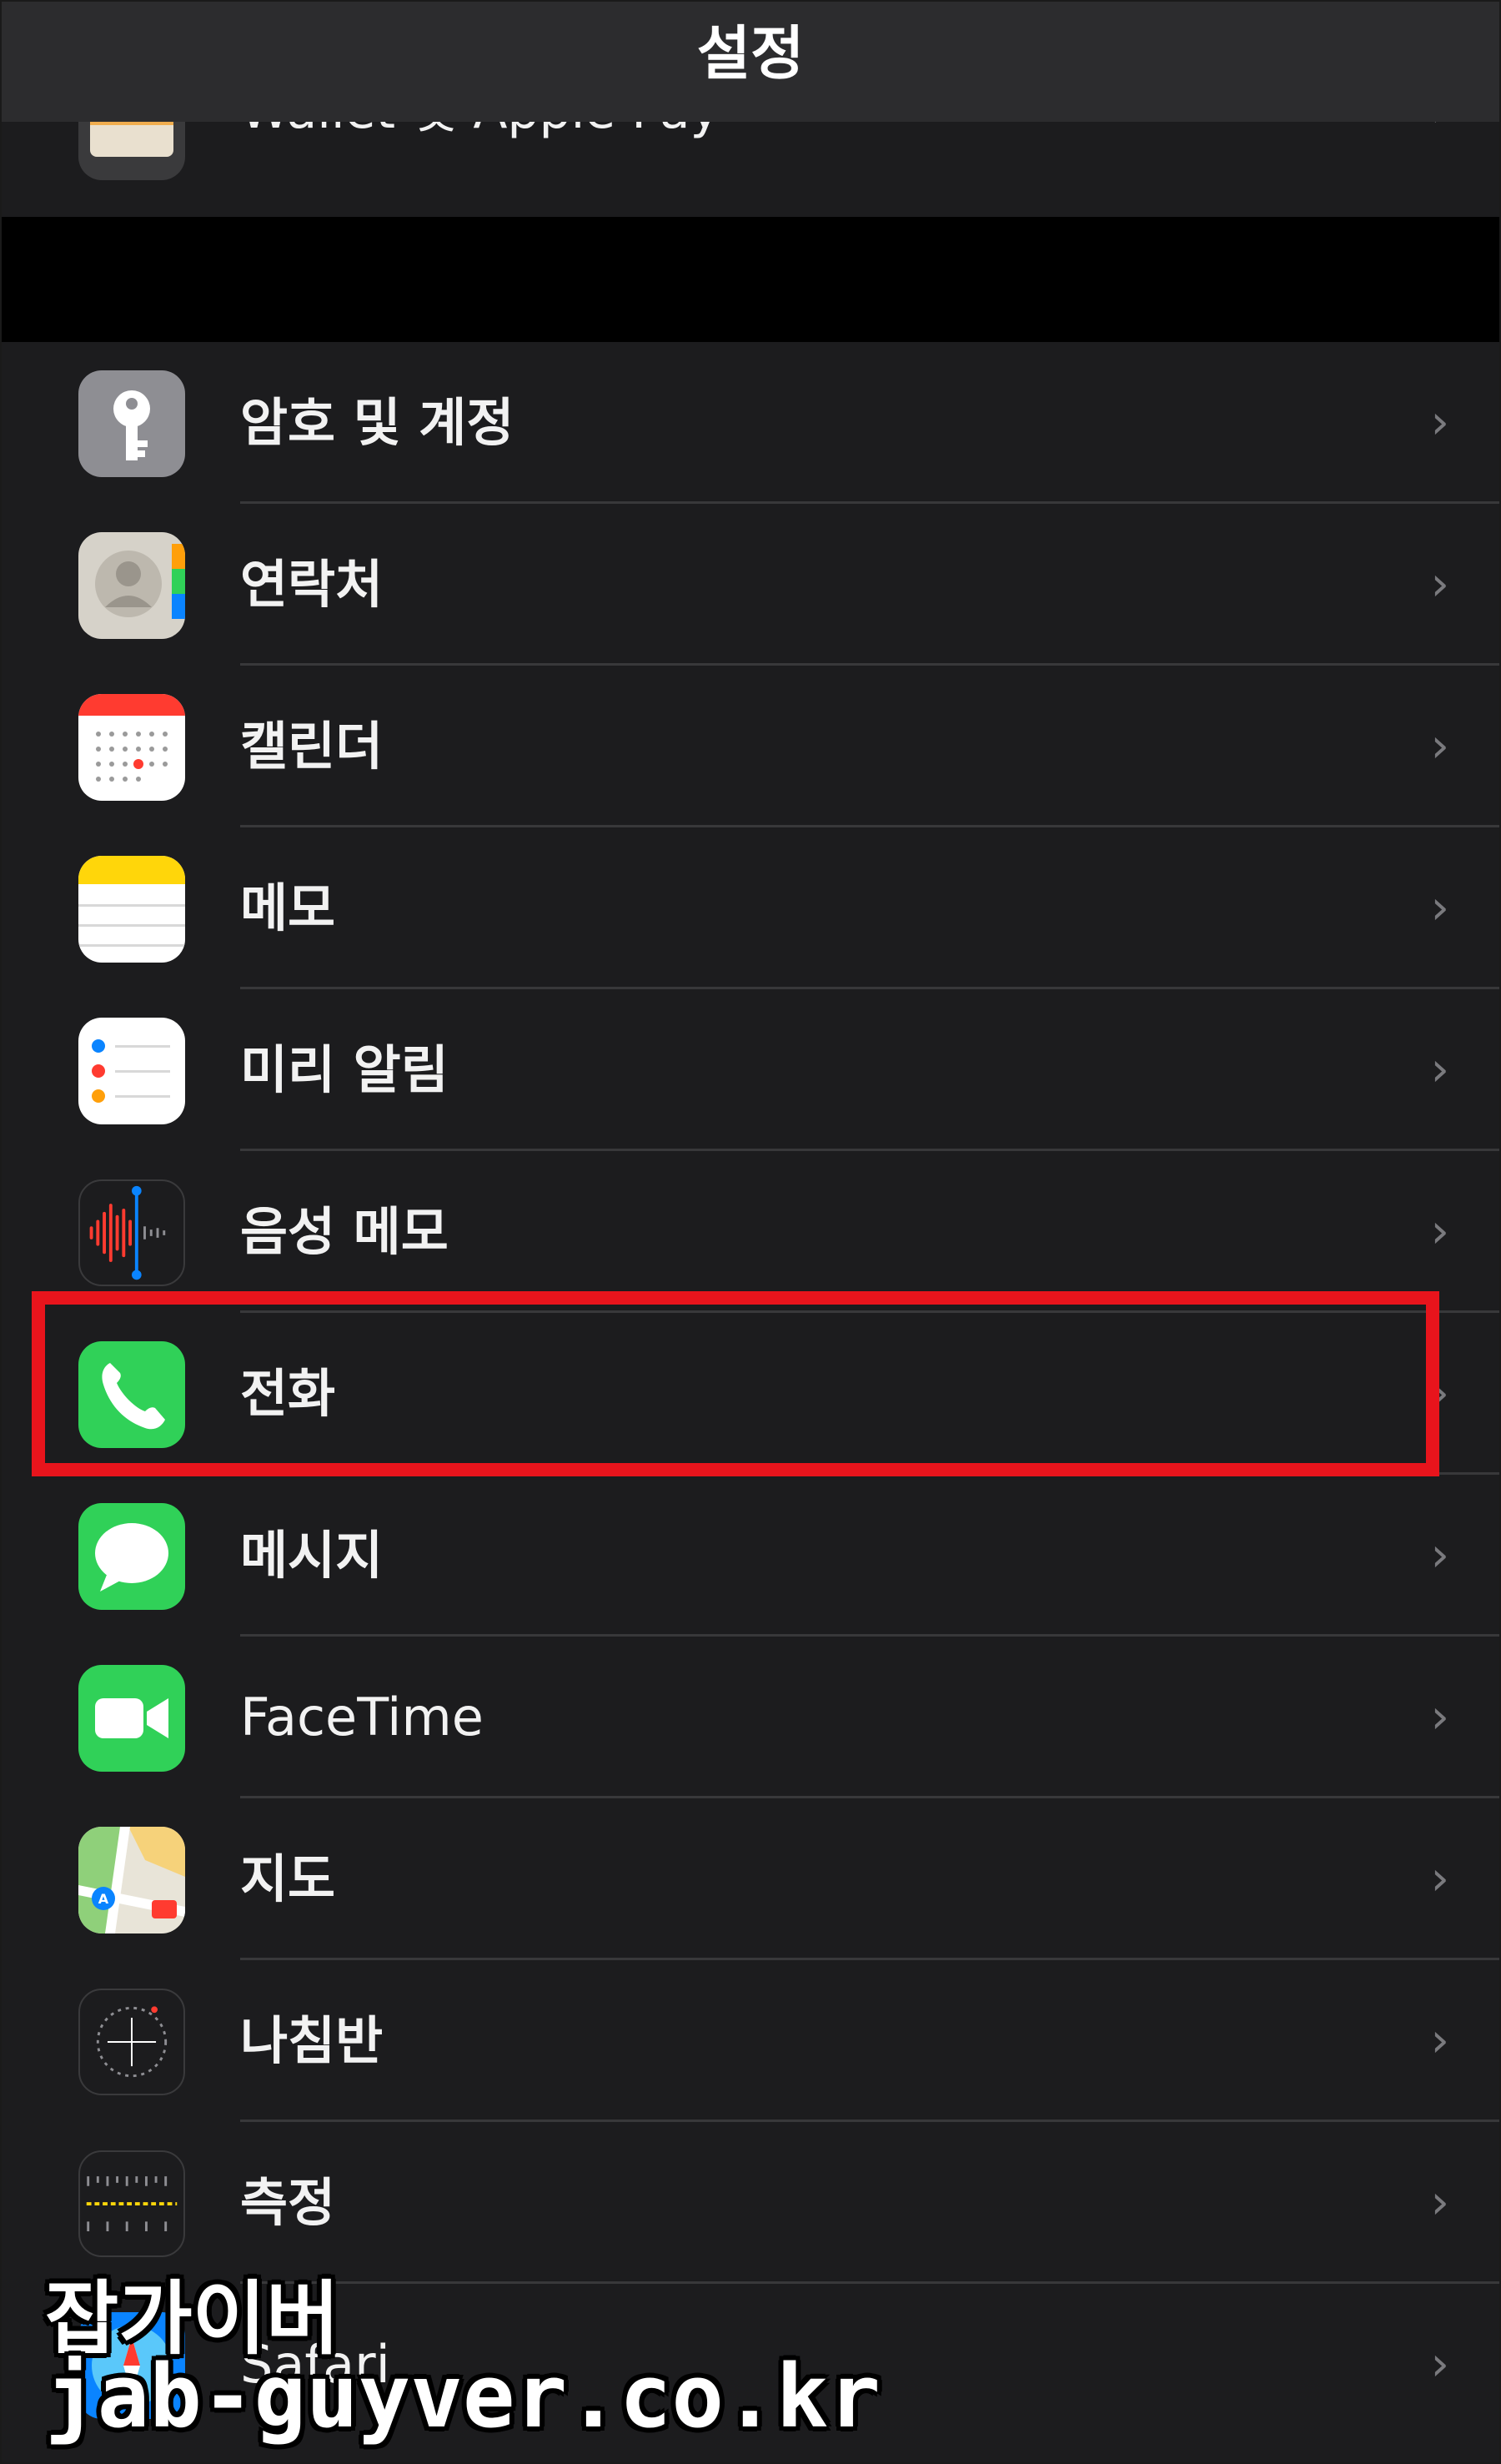 This screenshot has width=1501, height=2464. I want to click on page-title: 설정, so click(750, 53).